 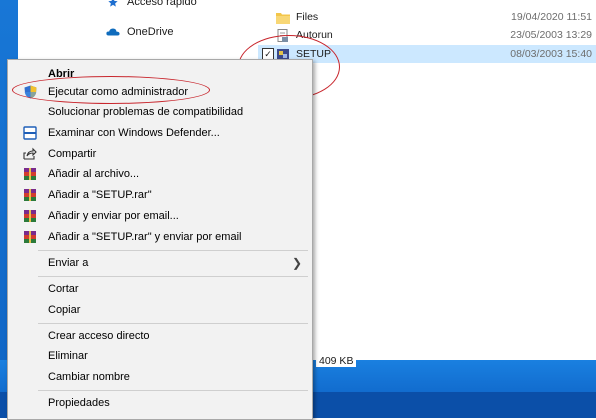 I want to click on file-date: 08/03/2003 15:40, so click(x=551, y=54).